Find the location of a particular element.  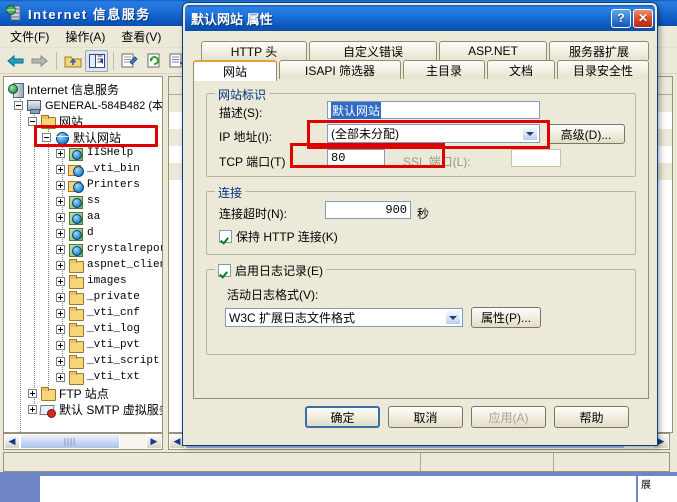

tree-node-aspnet-client: aspnet_client is located at coordinates (109, 265).